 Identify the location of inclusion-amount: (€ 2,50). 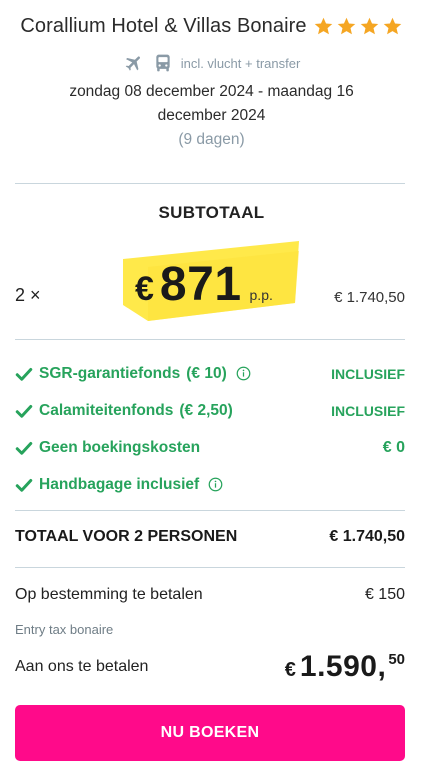
(206, 410).